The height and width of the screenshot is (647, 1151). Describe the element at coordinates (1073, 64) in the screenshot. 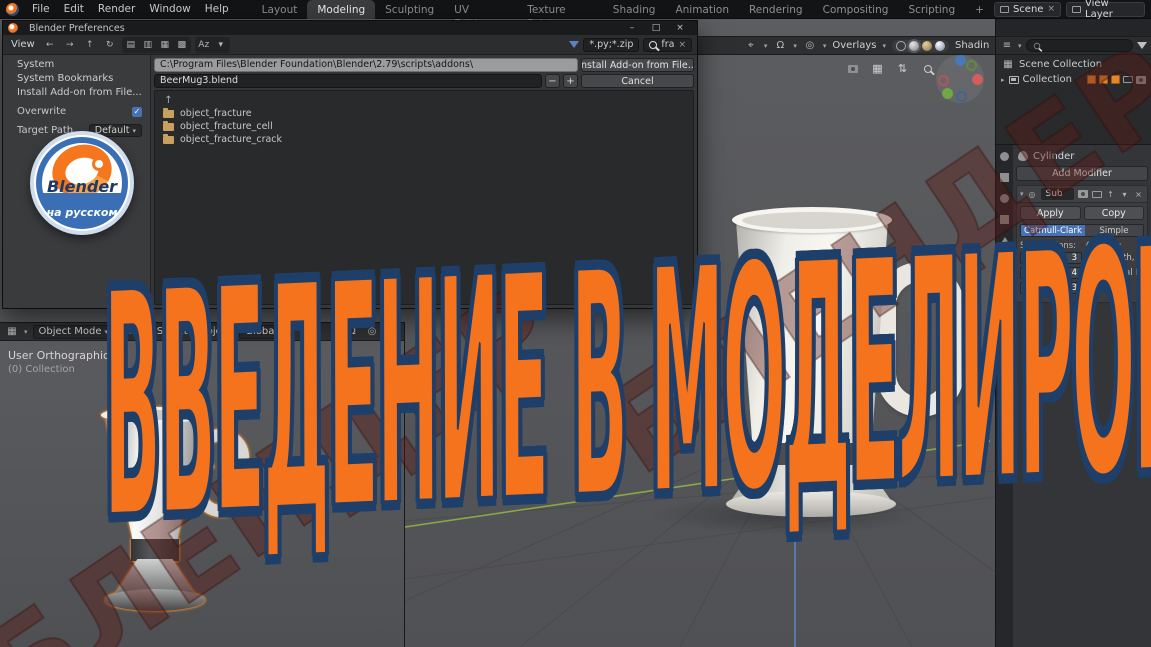

I see `scene-collection-row: ▦ Scene Collection` at that location.